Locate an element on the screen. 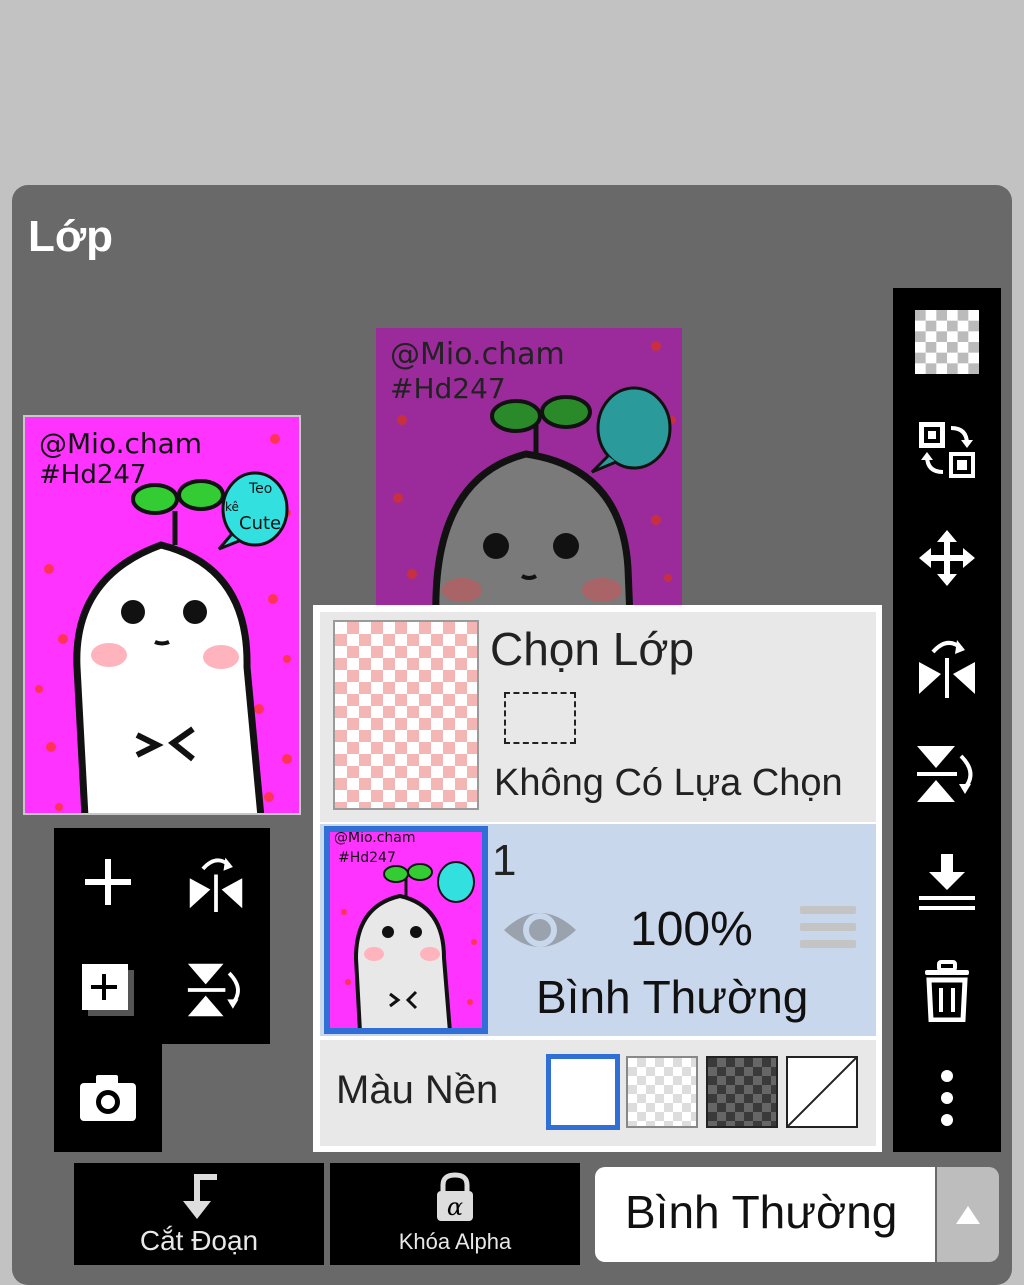 The image size is (1024, 1285). blend-mode-dropdown-button is located at coordinates (968, 1214).